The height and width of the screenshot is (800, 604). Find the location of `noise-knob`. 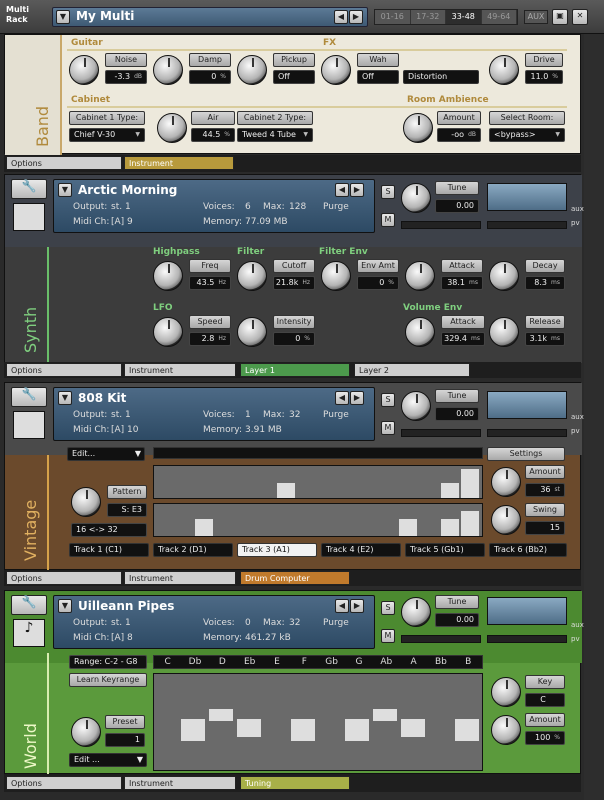

noise-knob is located at coordinates (84, 70).